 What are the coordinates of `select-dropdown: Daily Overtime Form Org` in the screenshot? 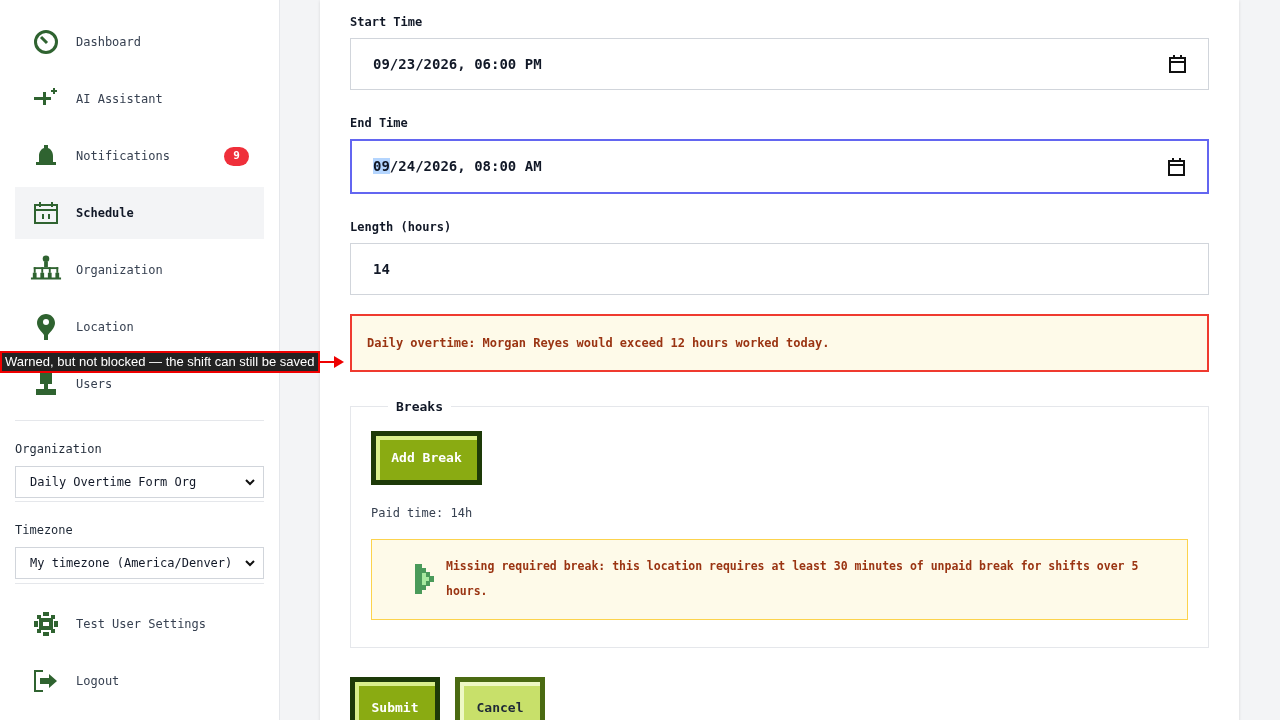 It's located at (139, 482).